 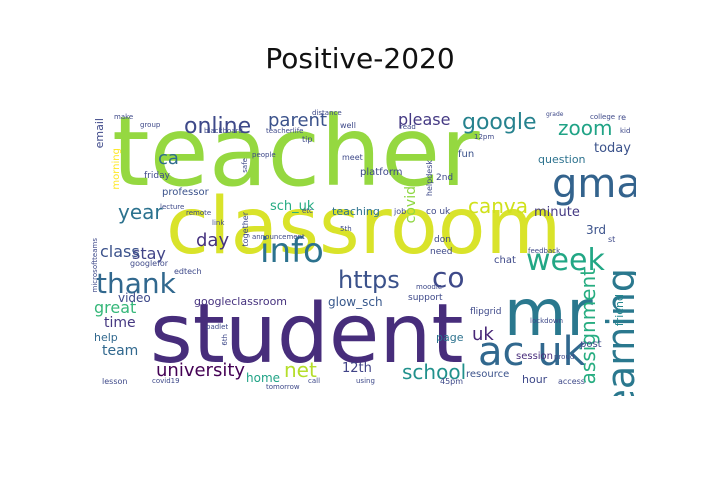 I want to click on word-etc: etc, so click(x=307, y=211).